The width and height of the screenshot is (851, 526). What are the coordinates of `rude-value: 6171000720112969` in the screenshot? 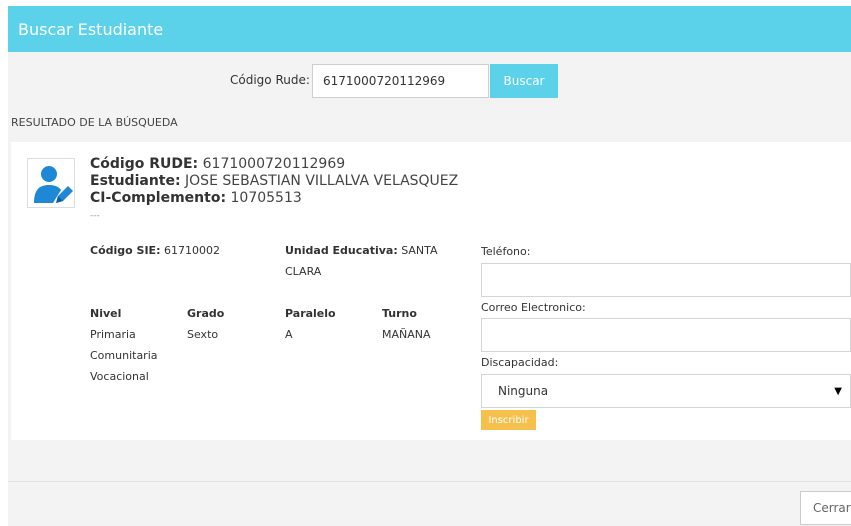 It's located at (274, 164).